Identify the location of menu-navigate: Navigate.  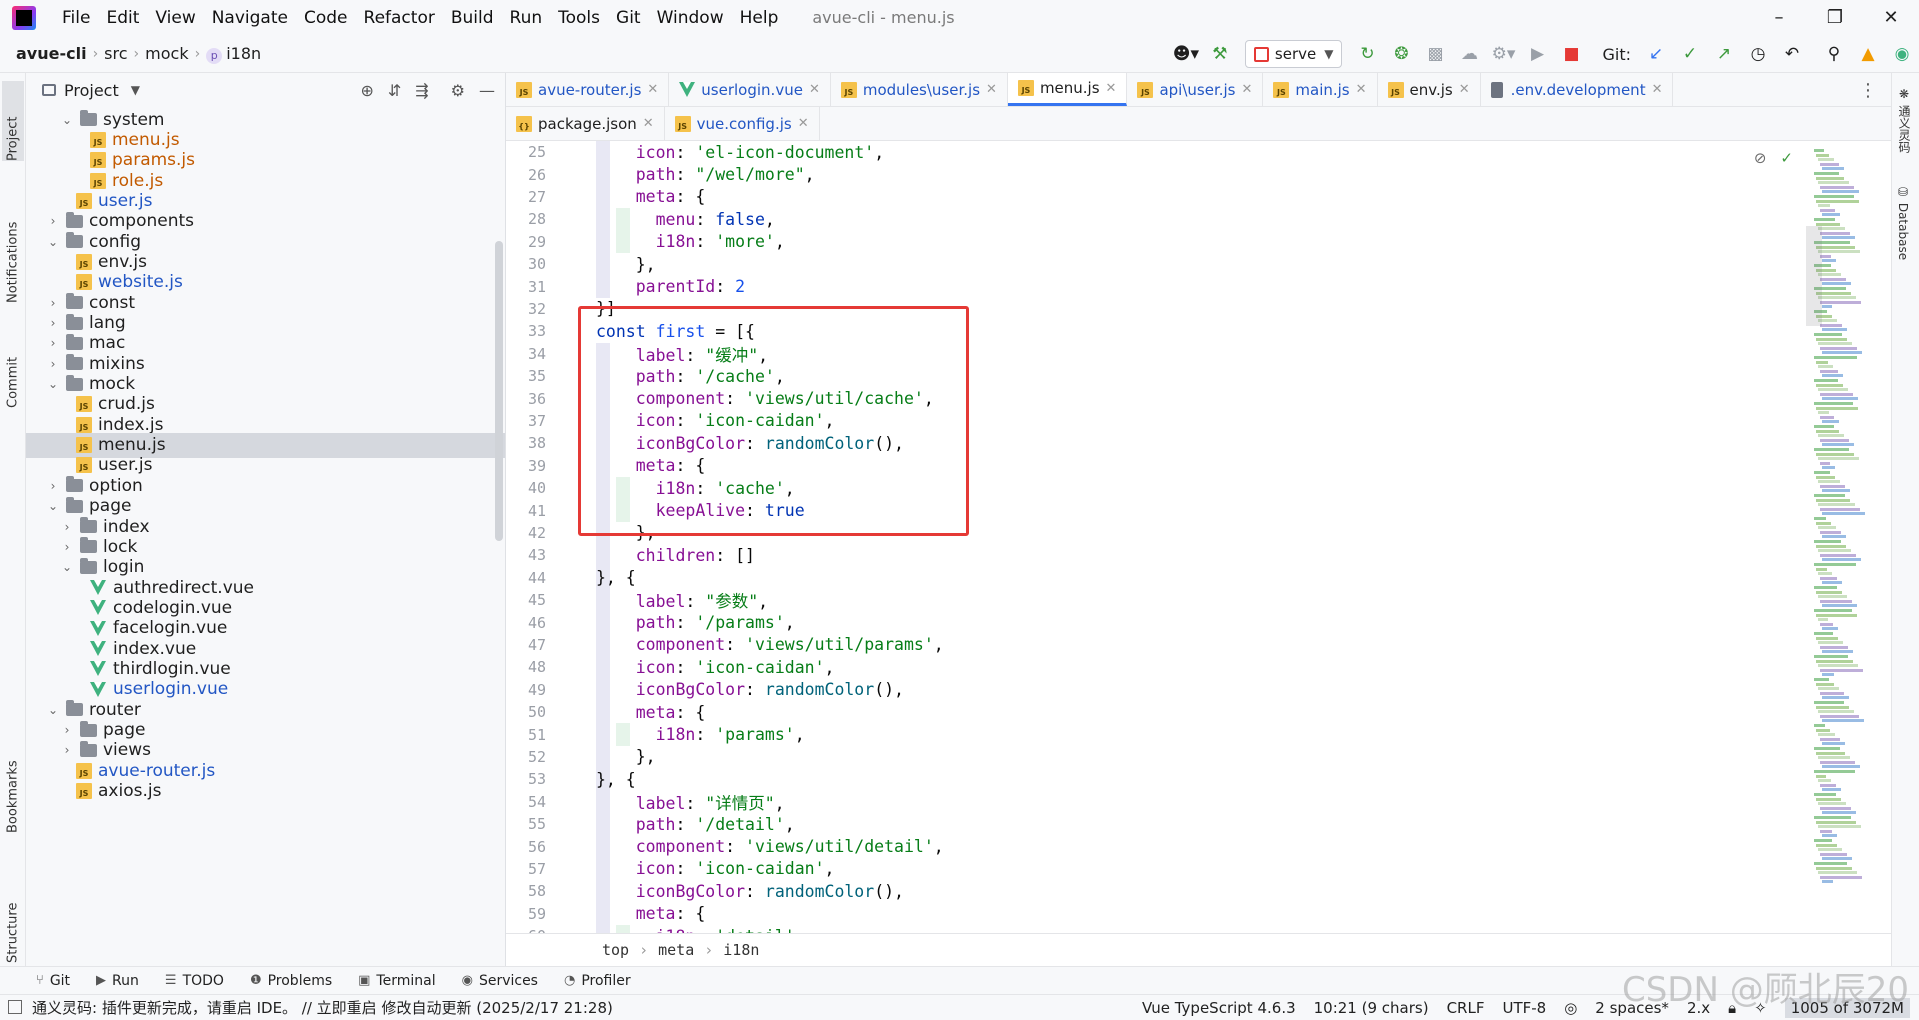
(250, 18).